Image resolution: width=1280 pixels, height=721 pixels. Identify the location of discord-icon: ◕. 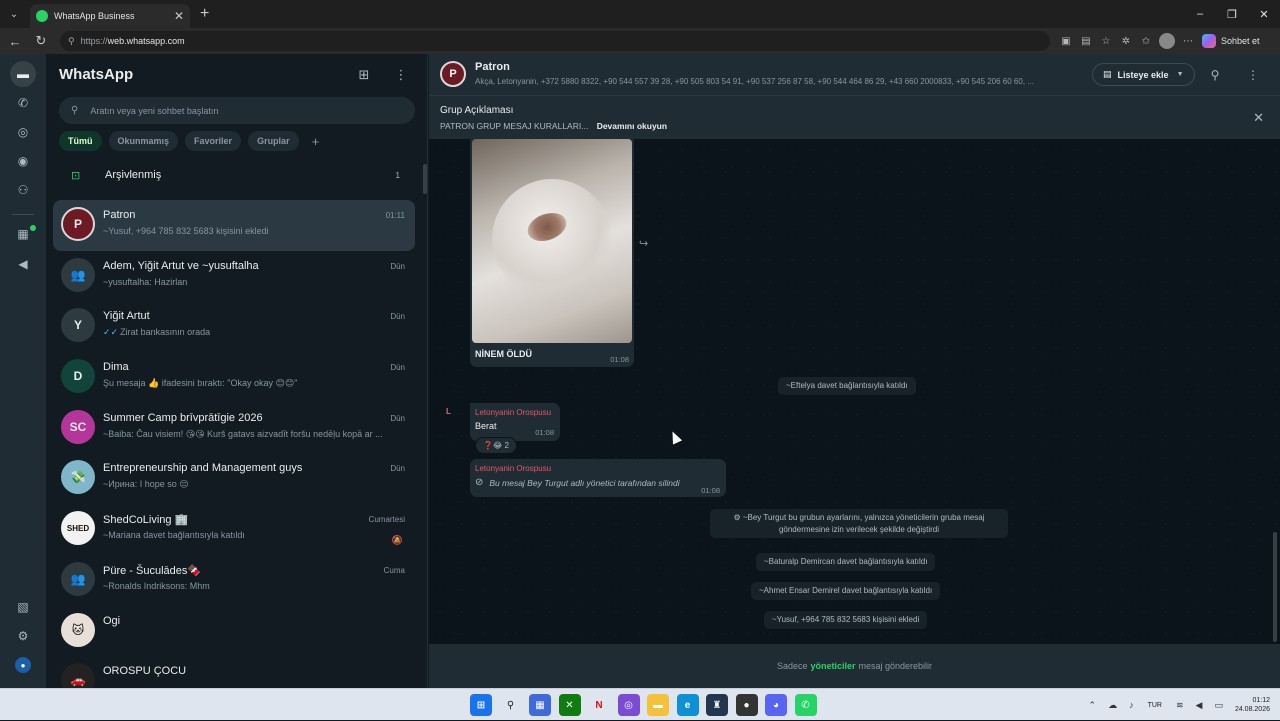
(776, 705).